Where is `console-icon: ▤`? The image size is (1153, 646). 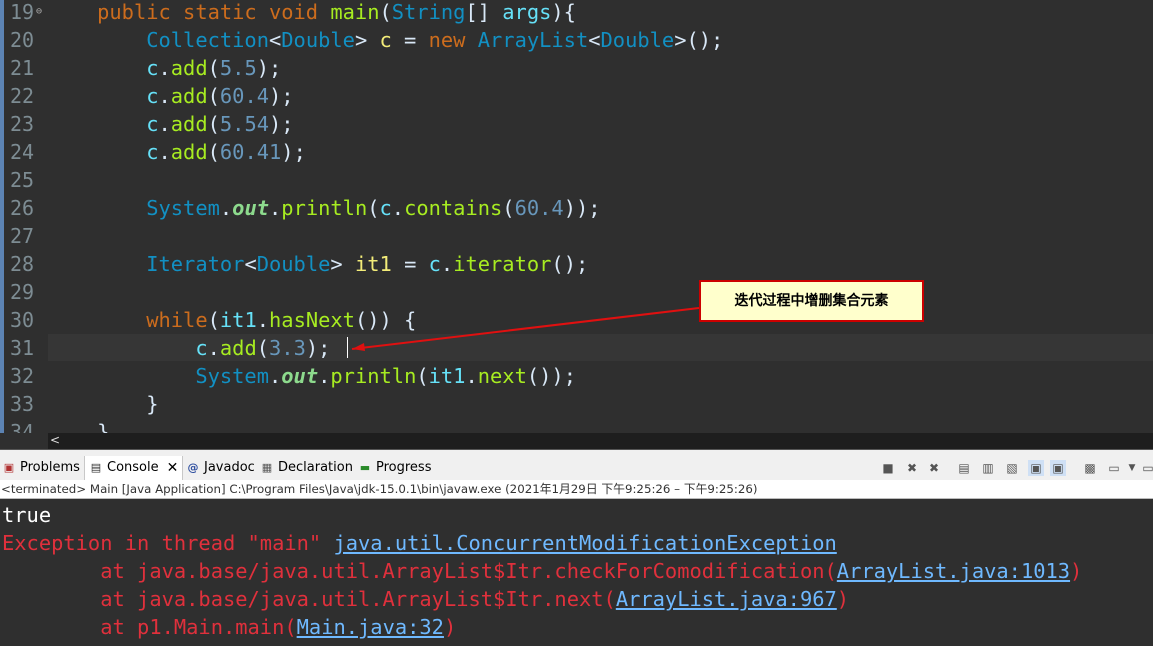
console-icon: ▤ is located at coordinates (96, 467).